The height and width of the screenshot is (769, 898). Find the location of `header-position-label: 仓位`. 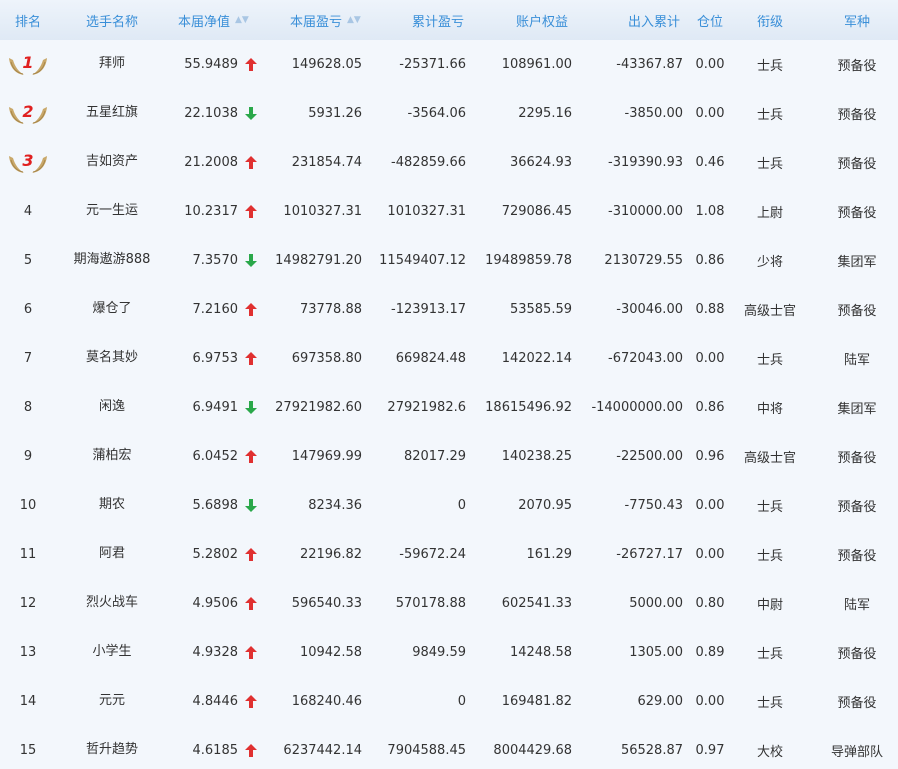

header-position-label: 仓位 is located at coordinates (709, 22).